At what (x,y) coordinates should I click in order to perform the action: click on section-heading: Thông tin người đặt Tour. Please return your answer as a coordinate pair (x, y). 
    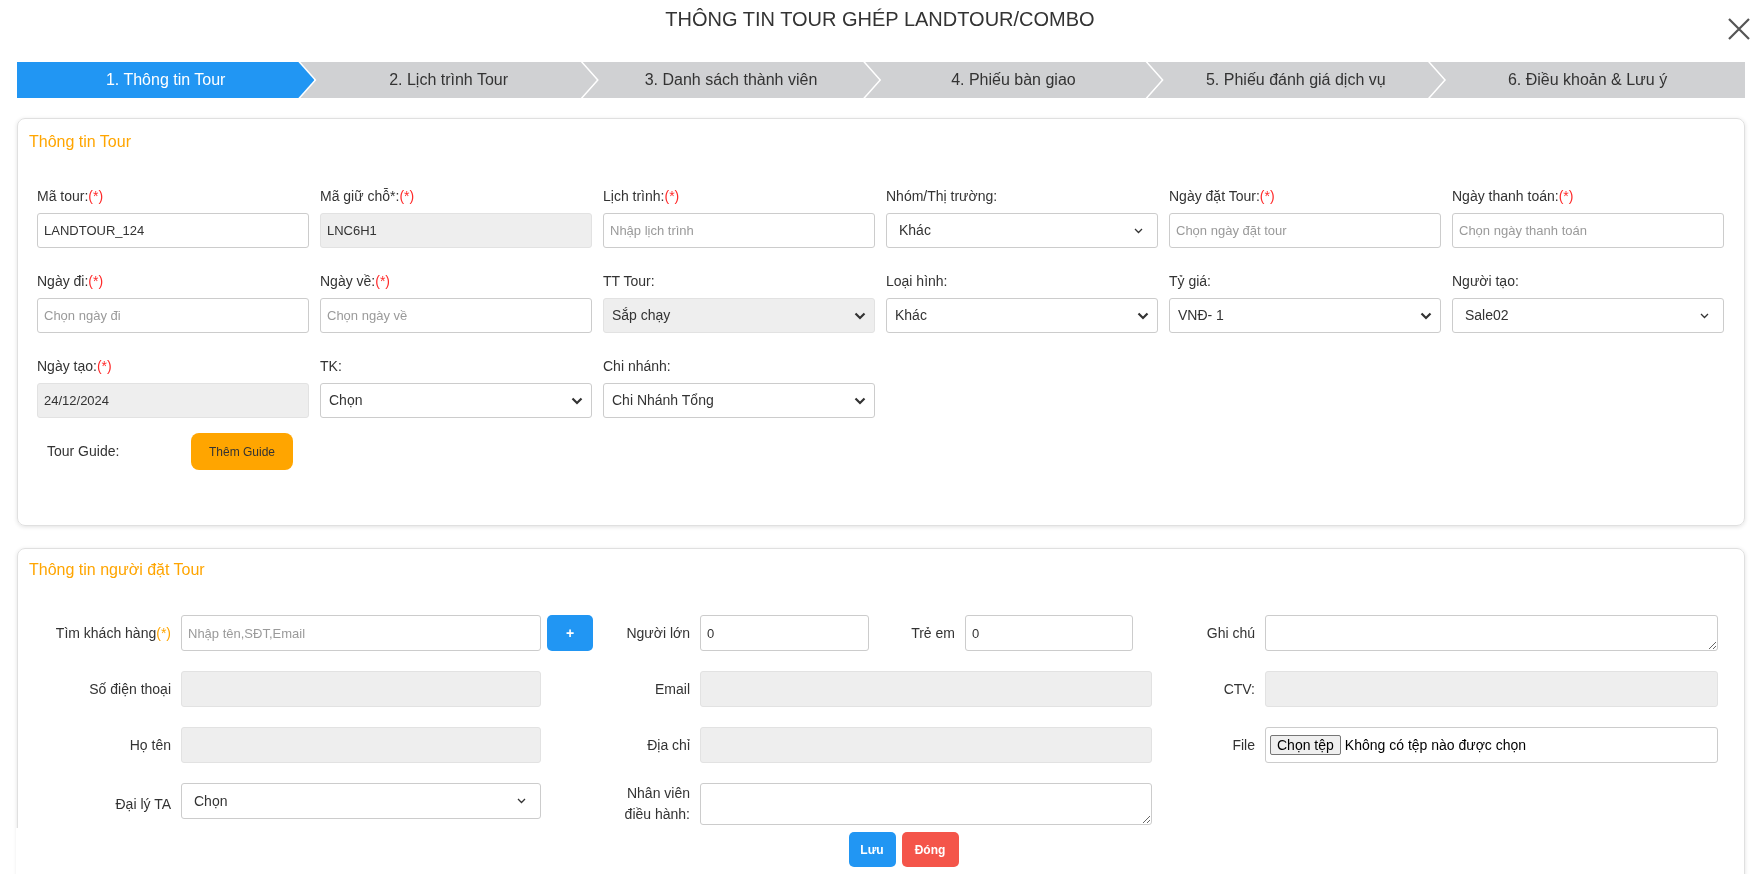
    Looking at the image, I should click on (117, 570).